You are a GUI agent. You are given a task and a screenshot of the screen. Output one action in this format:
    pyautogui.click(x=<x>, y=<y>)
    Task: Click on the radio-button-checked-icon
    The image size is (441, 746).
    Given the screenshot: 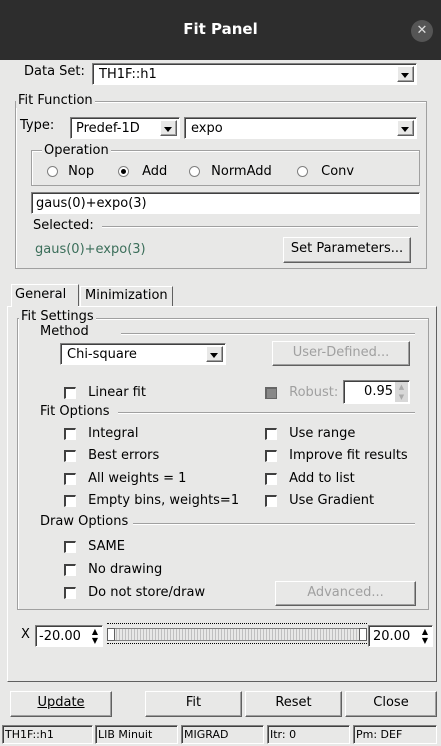 What is the action you would take?
    pyautogui.click(x=123, y=171)
    